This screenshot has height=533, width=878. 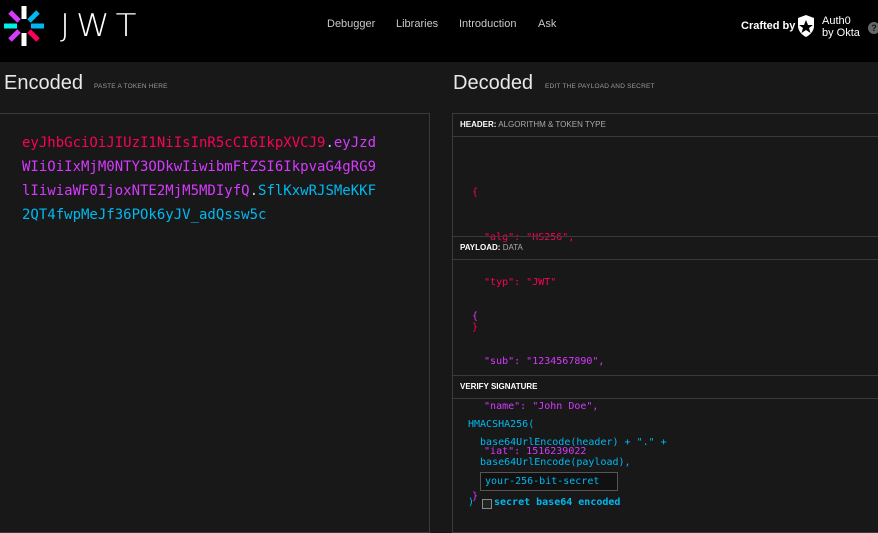 What do you see at coordinates (501, 424) in the screenshot?
I see `sig-function: HMACSHA256(` at bounding box center [501, 424].